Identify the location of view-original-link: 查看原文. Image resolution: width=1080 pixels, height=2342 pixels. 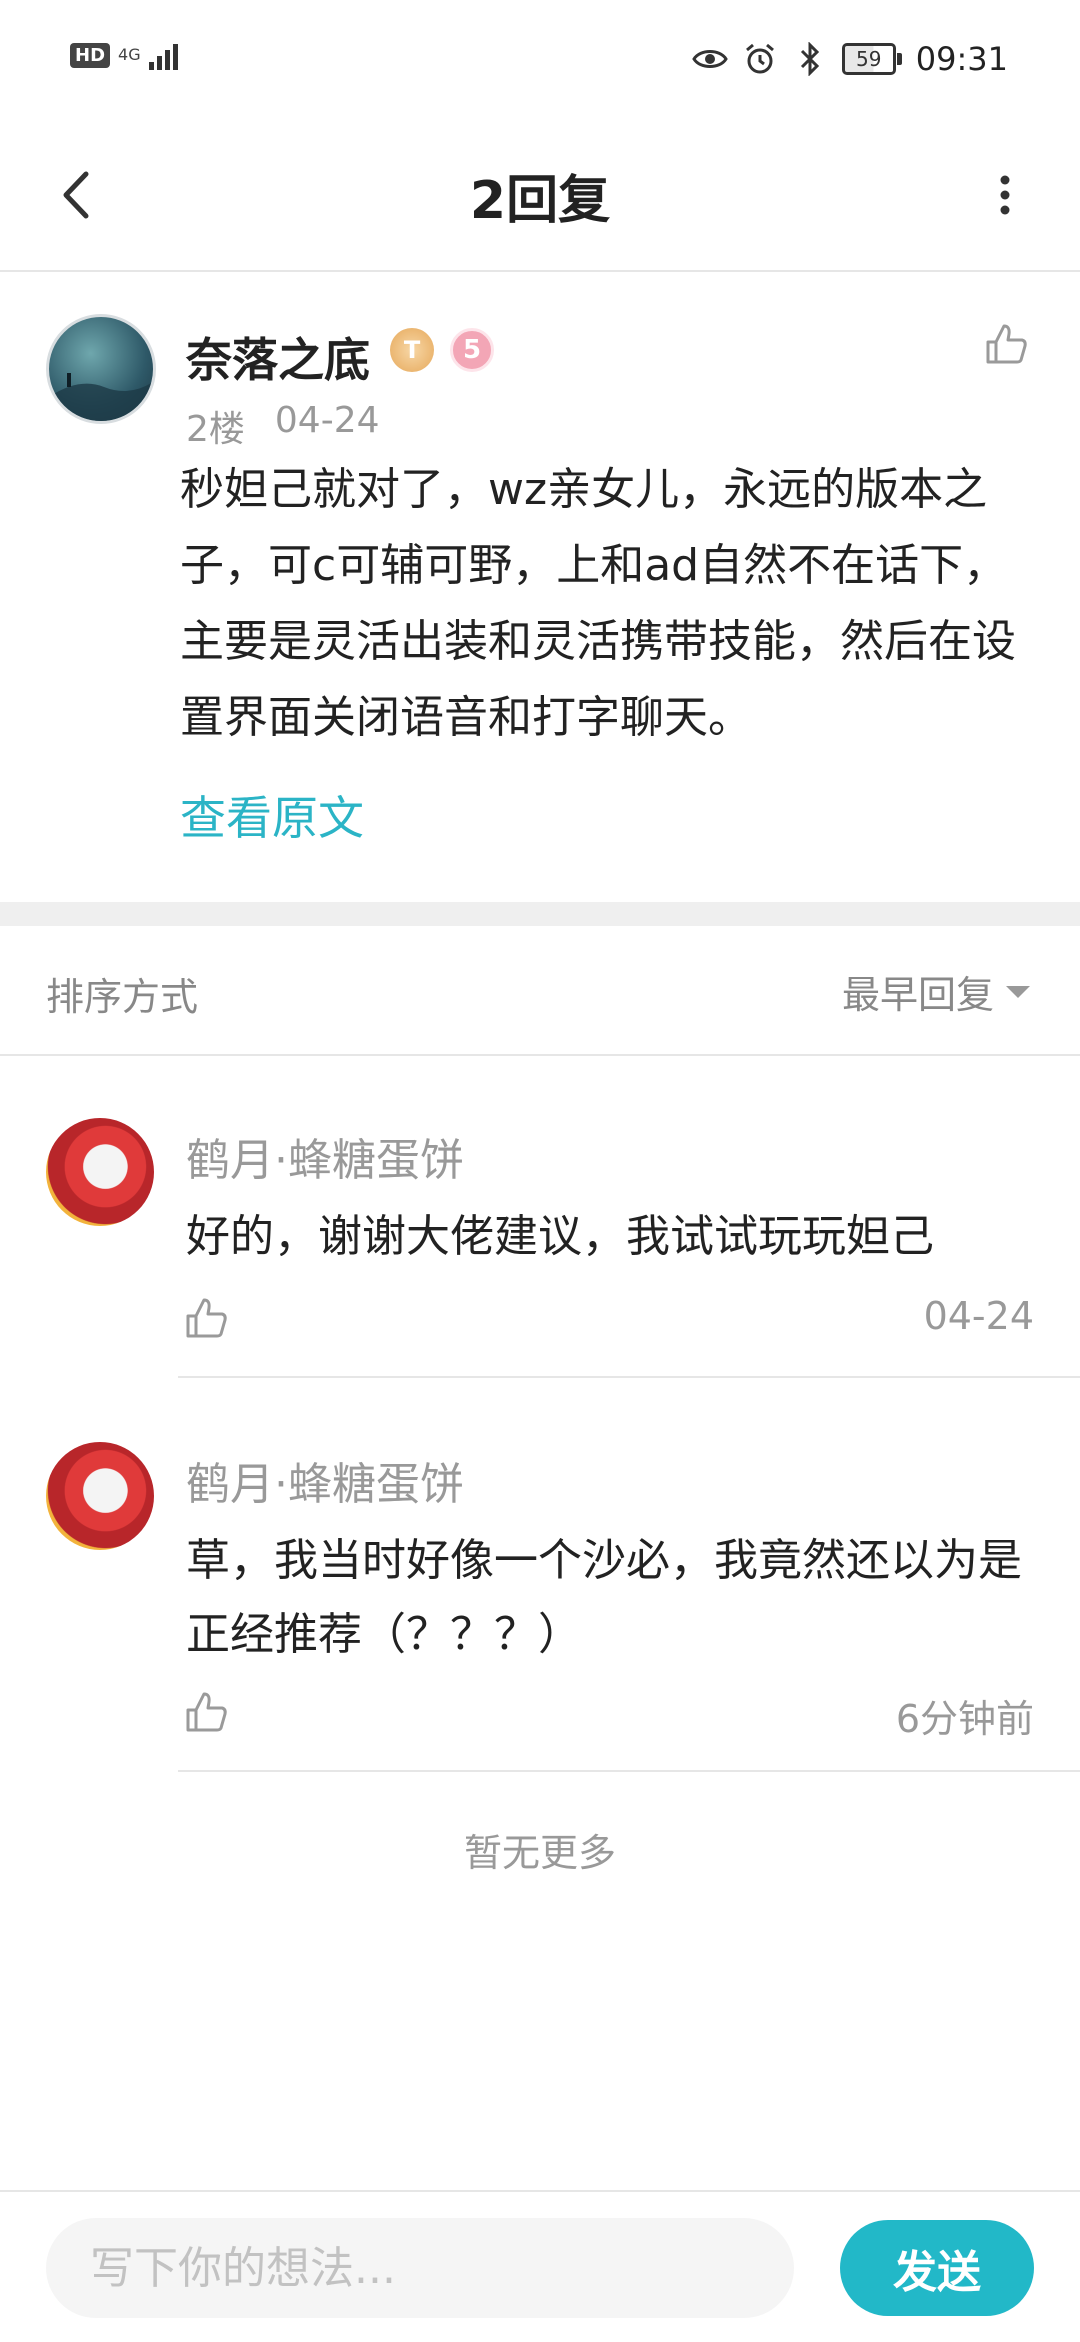
(272, 815).